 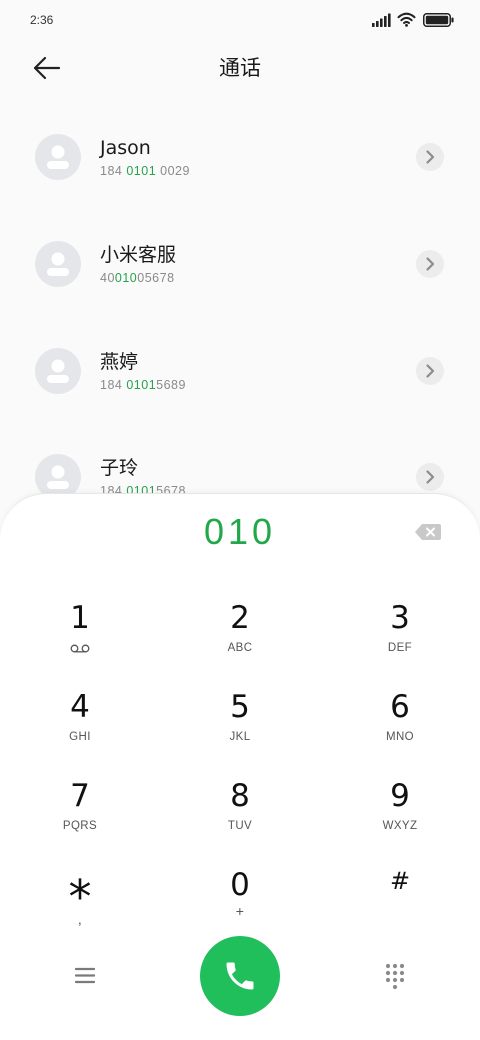 What do you see at coordinates (80, 707) in the screenshot?
I see `key-digit: 4` at bounding box center [80, 707].